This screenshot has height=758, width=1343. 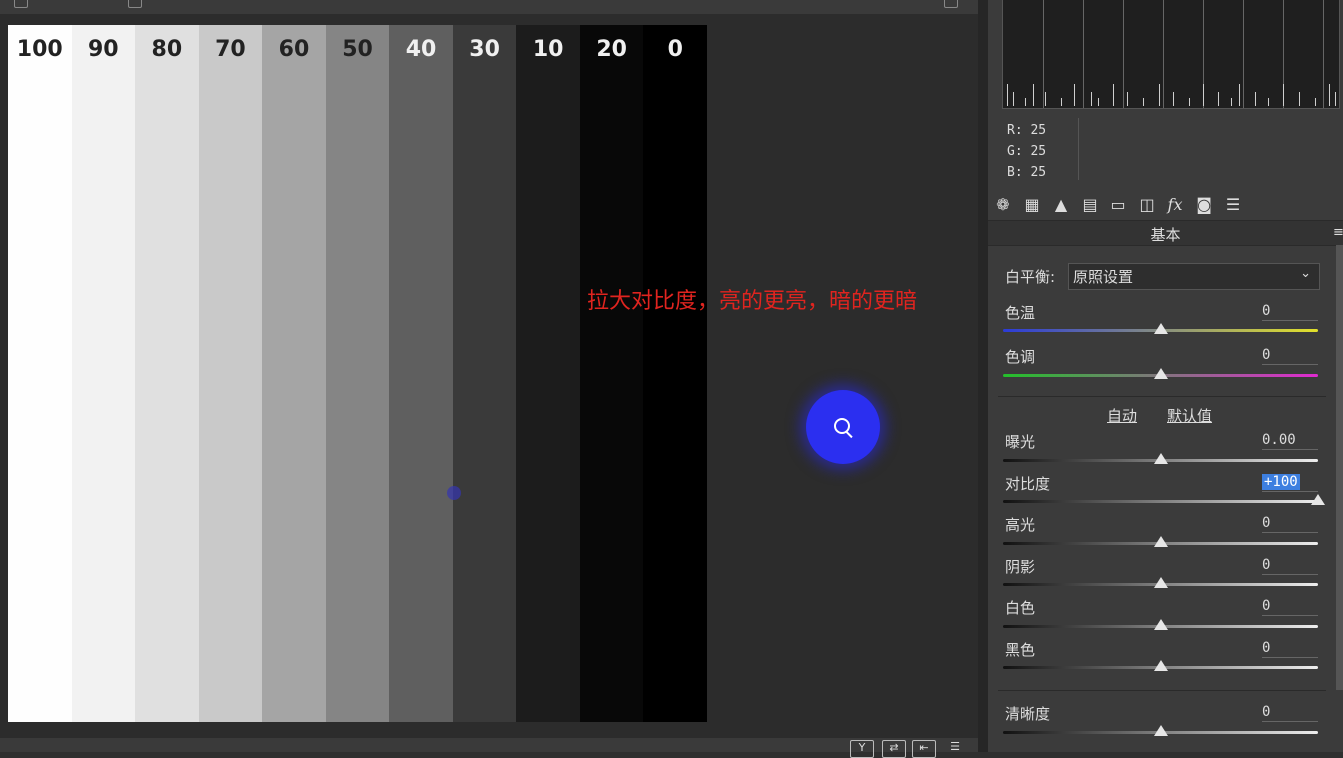 I want to click on slider-value-highlights: 0, so click(x=1290, y=524).